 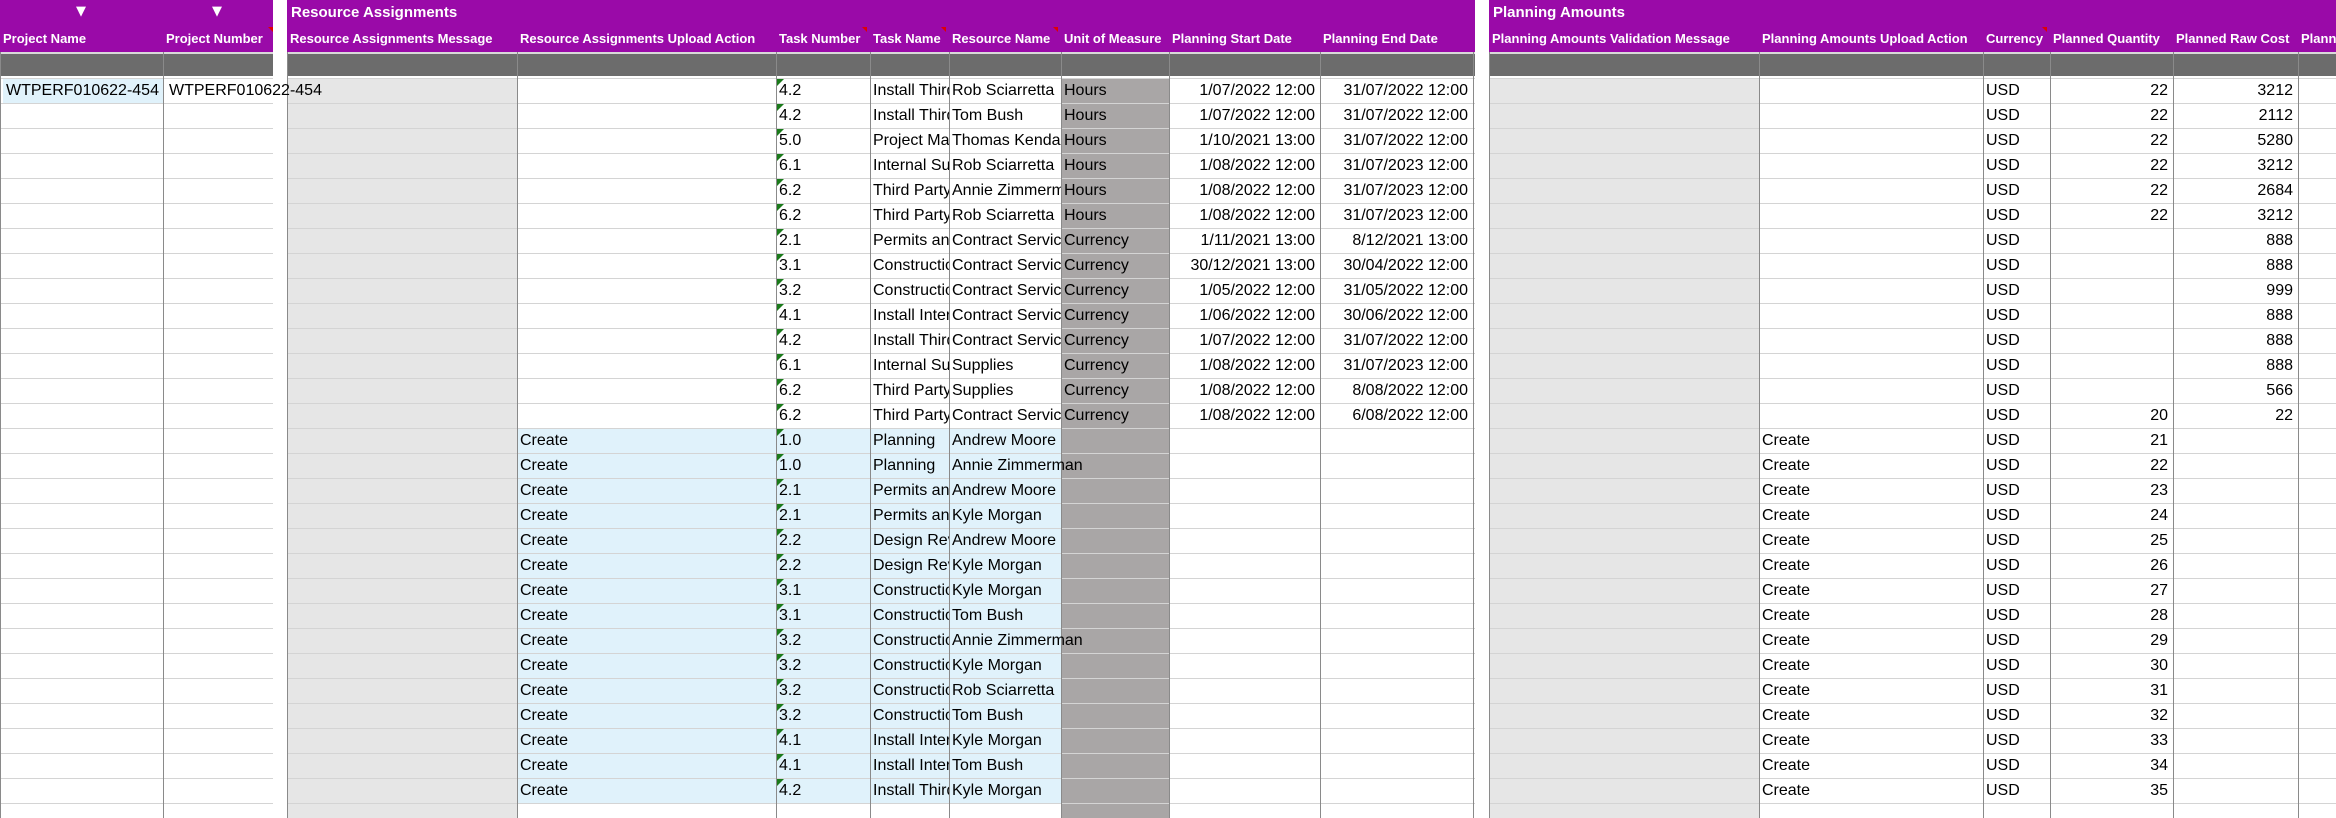 What do you see at coordinates (2016, 39) in the screenshot?
I see `column-header-currency: Currency` at bounding box center [2016, 39].